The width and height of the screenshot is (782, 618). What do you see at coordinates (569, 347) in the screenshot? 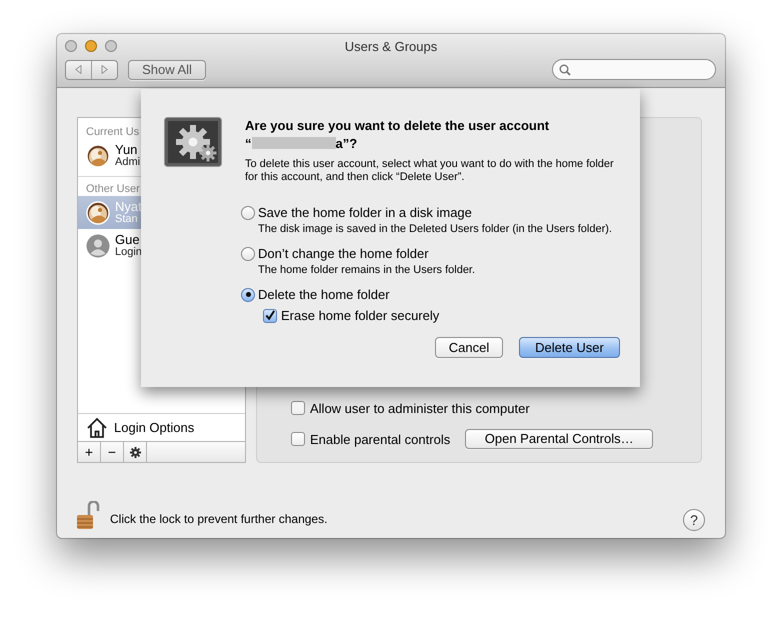
I see `dialog-button: Delete User` at bounding box center [569, 347].